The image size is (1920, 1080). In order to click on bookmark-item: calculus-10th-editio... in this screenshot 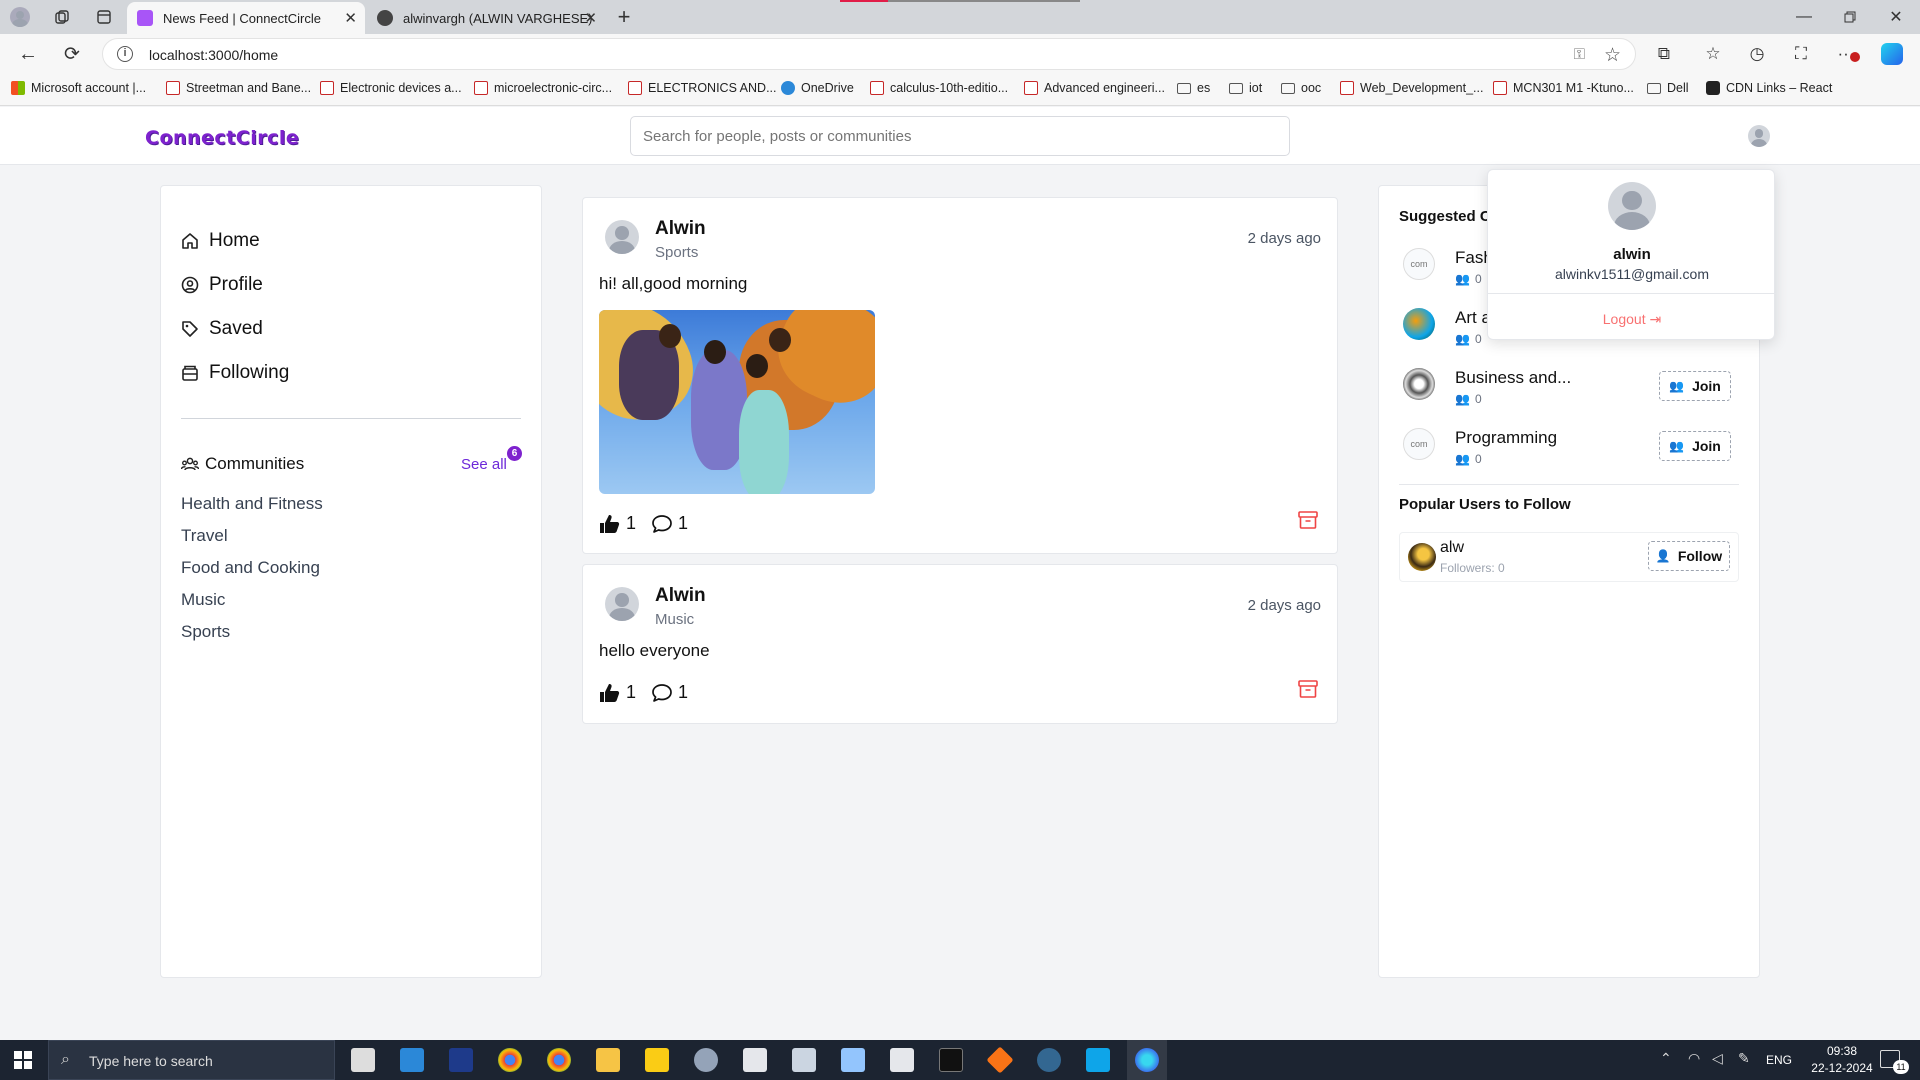, I will do `click(939, 88)`.